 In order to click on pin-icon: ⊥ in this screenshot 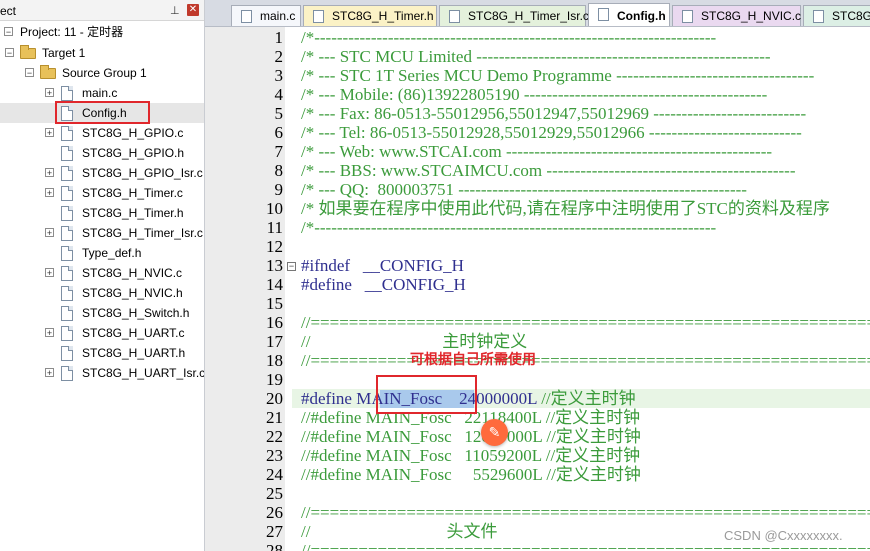, I will do `click(175, 10)`.